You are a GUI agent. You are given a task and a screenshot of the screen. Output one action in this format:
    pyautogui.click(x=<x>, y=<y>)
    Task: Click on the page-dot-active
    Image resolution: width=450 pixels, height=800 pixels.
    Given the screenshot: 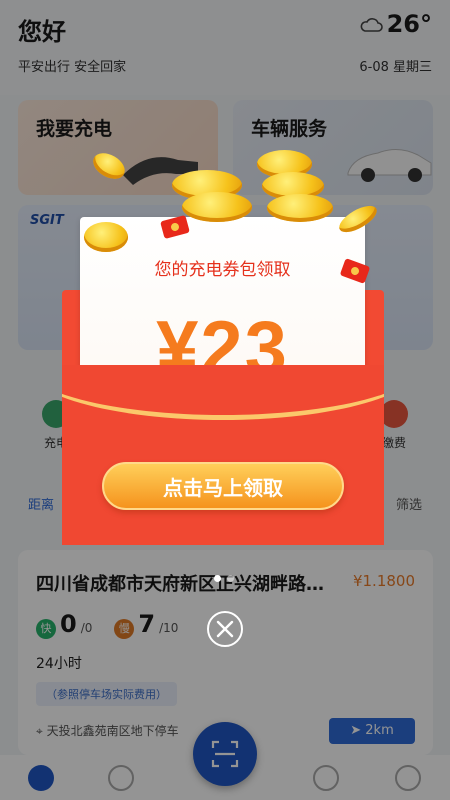 What is the action you would take?
    pyautogui.click(x=217, y=578)
    